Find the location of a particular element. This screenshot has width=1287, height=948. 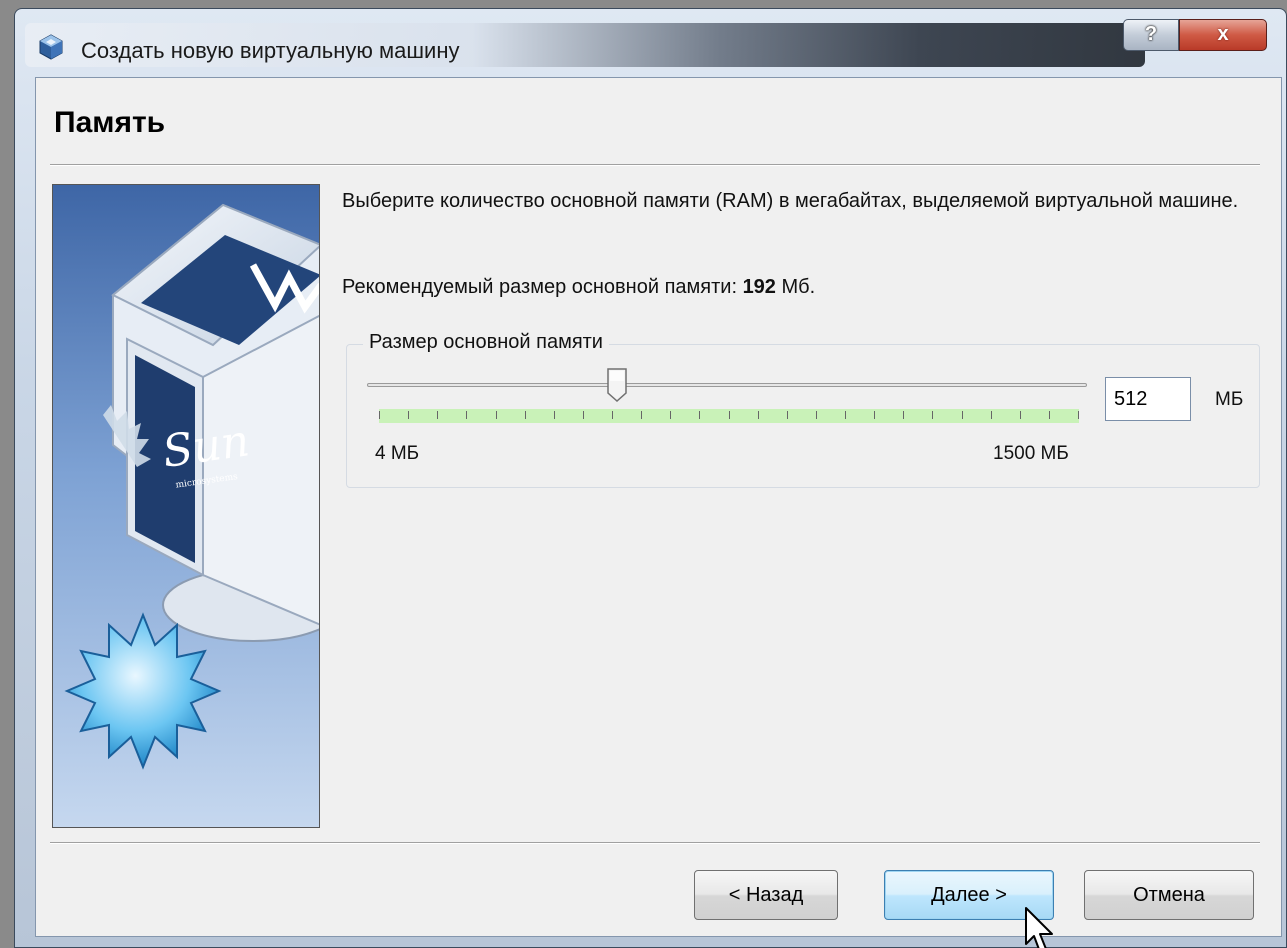

memory-min-label: 4 МБ is located at coordinates (397, 453).